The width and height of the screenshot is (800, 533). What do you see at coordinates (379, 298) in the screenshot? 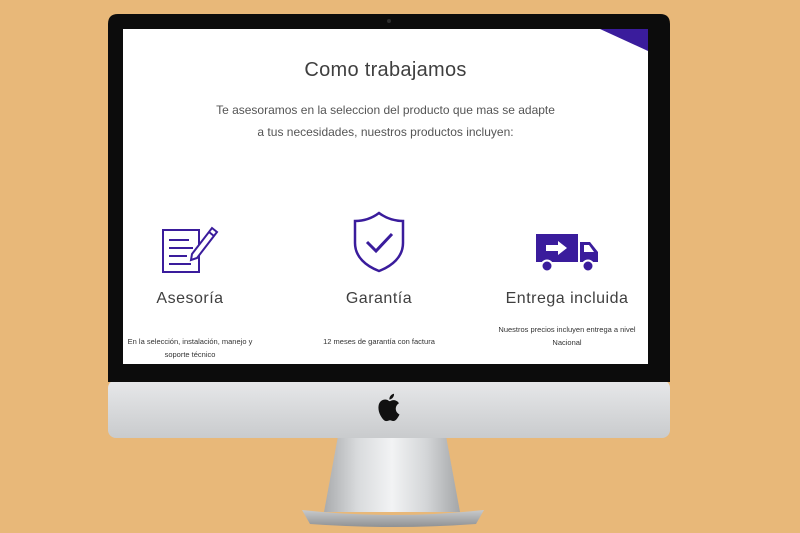
I see `feature-title: Garantía` at bounding box center [379, 298].